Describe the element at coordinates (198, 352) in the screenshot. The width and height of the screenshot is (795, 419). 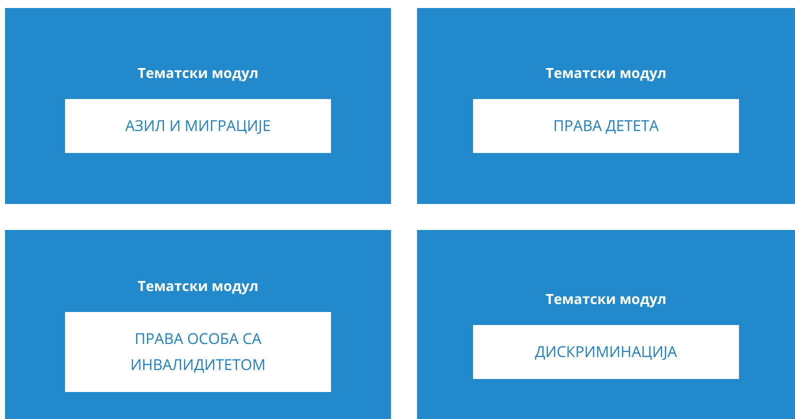
I see `module-link: ПРАВА ОСОБА СА ИНВАЛИДИТЕТОМ` at that location.